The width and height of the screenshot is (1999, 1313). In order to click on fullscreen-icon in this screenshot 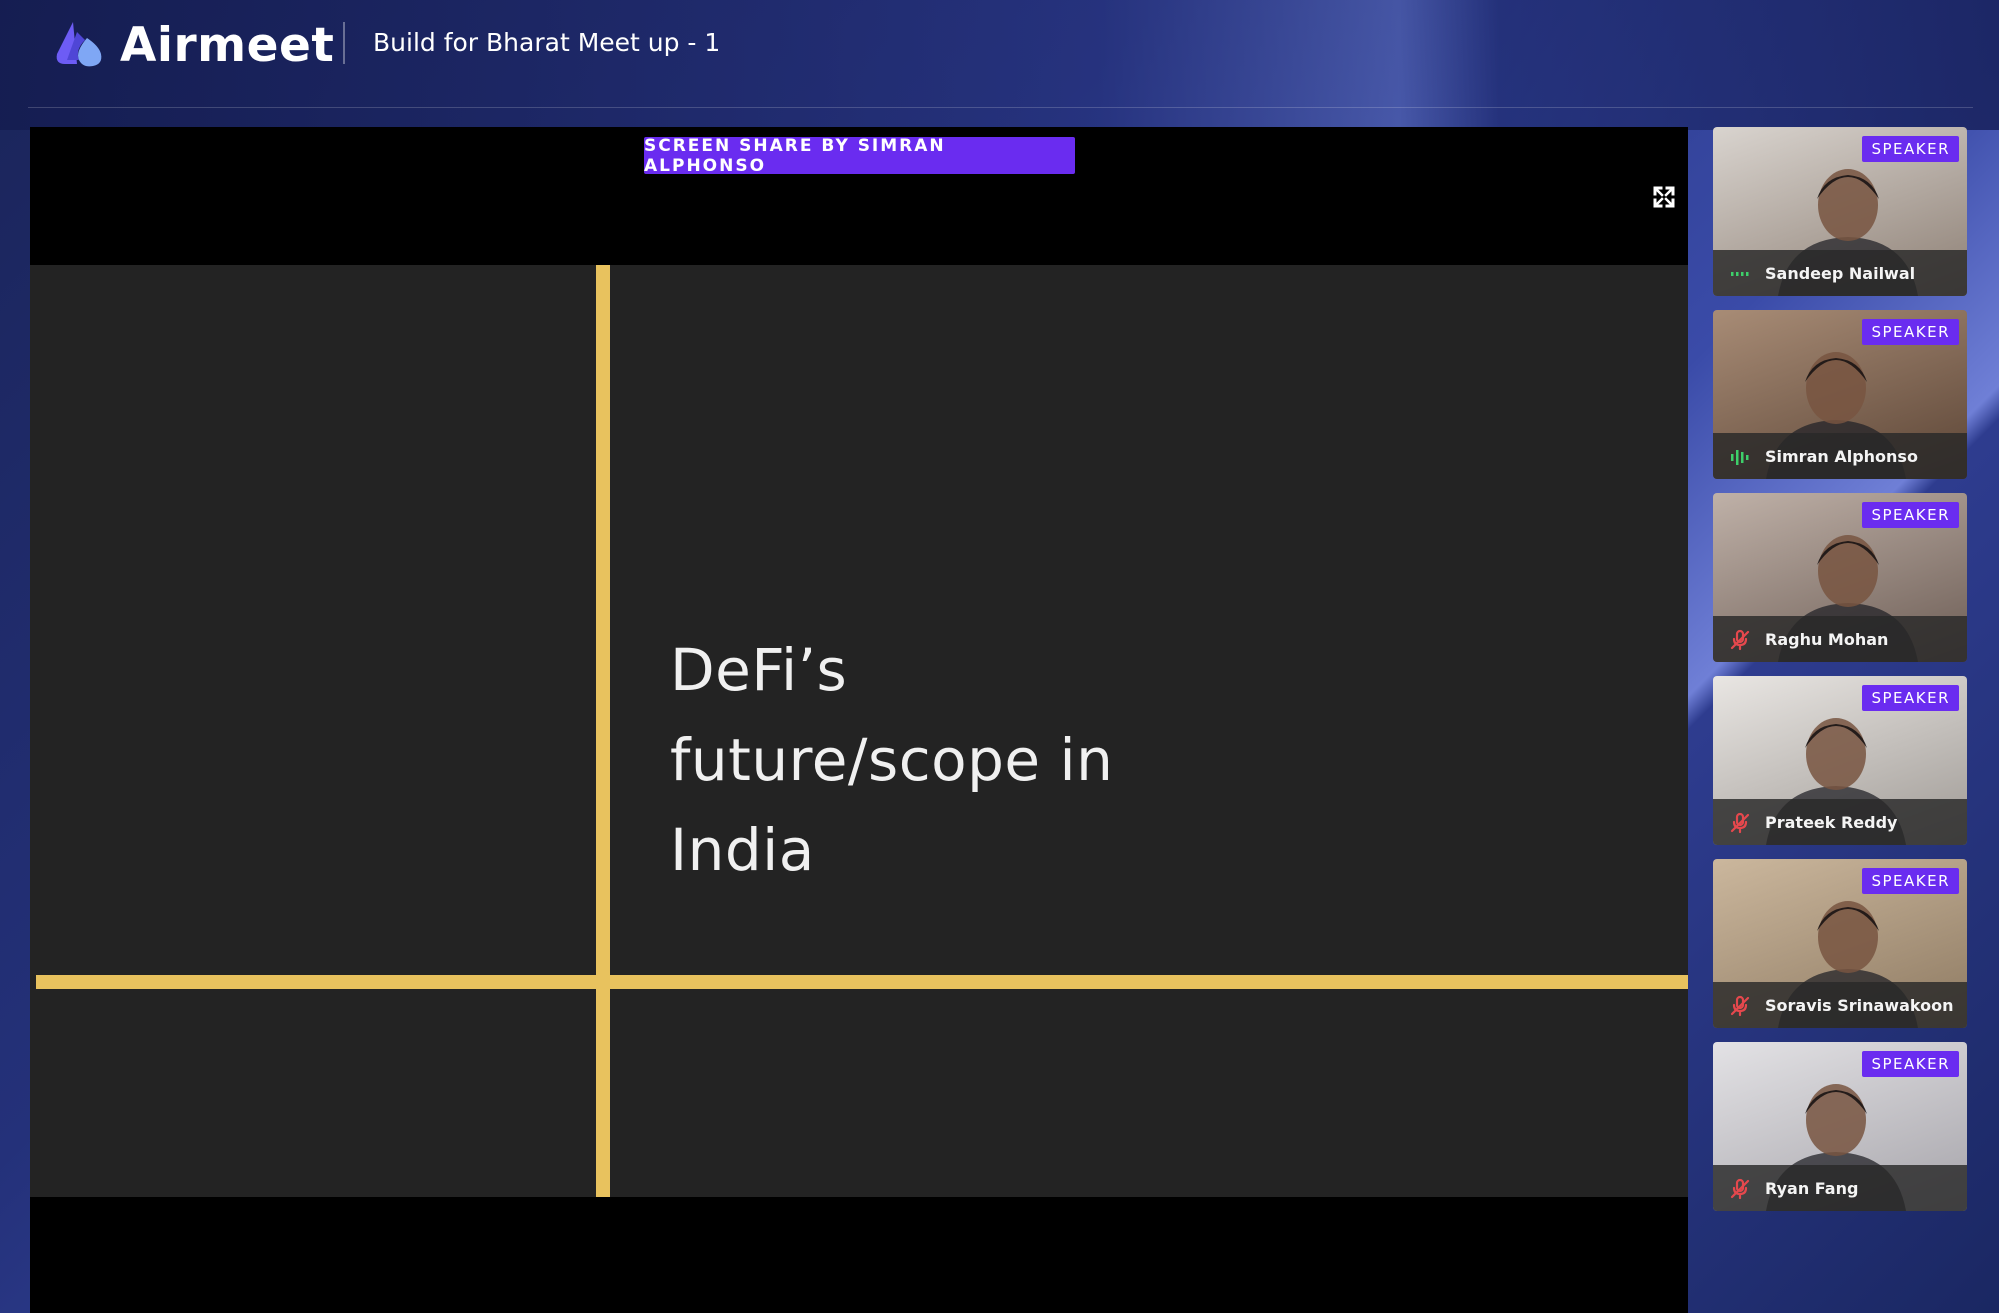, I will do `click(1664, 197)`.